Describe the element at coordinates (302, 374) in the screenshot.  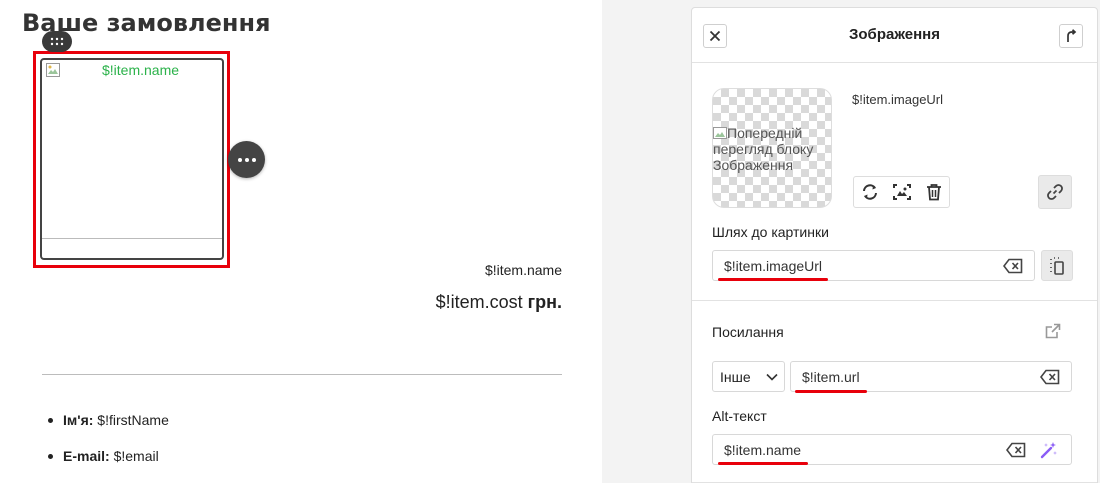
I see `divider` at that location.